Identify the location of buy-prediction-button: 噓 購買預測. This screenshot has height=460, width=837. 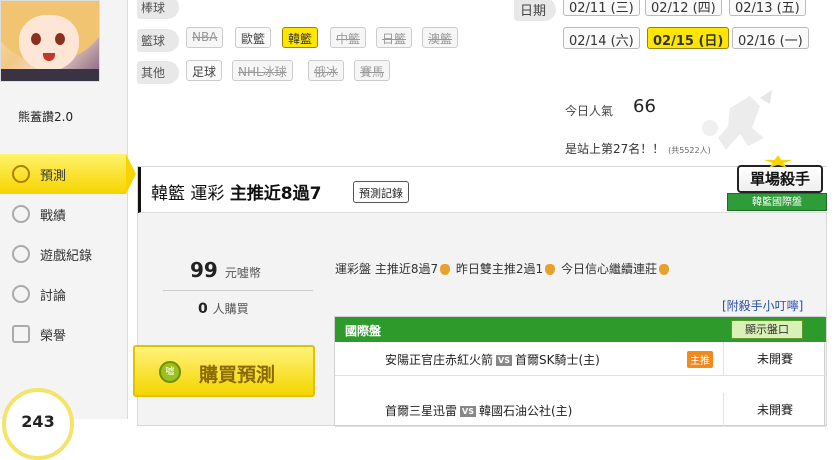
(224, 371).